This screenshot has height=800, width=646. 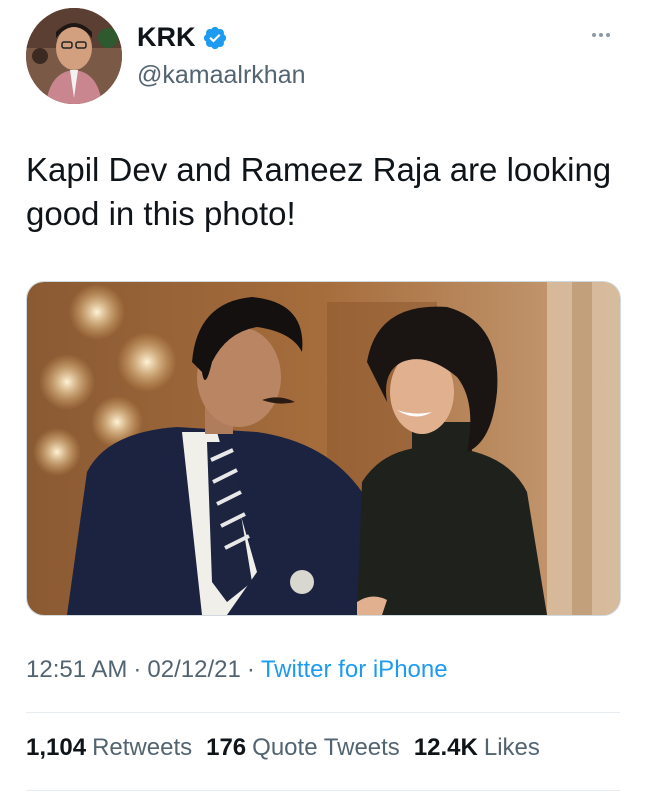 I want to click on tweet-time: 12:51 AM, so click(x=76, y=669).